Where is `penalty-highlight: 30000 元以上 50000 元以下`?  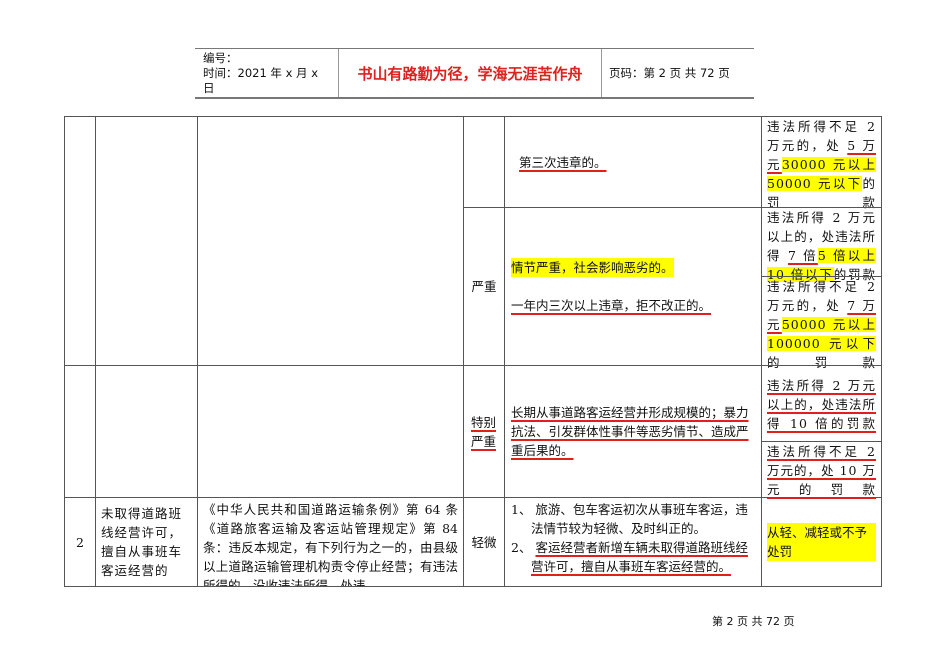 penalty-highlight: 30000 元以上 50000 元以下 is located at coordinates (821, 174).